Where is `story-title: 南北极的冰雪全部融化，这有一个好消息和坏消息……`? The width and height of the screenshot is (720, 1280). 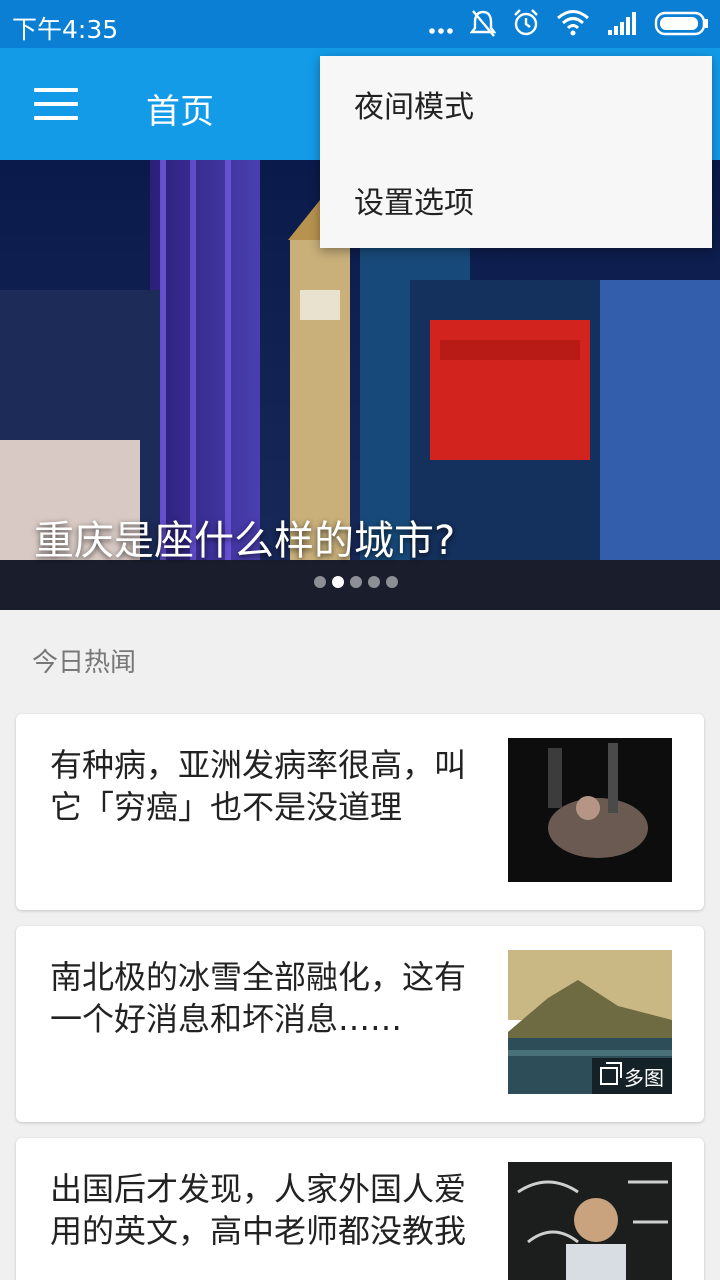
story-title: 南北极的冰雪全部融化，这有一个好消息和坏消息…… is located at coordinates (258, 998).